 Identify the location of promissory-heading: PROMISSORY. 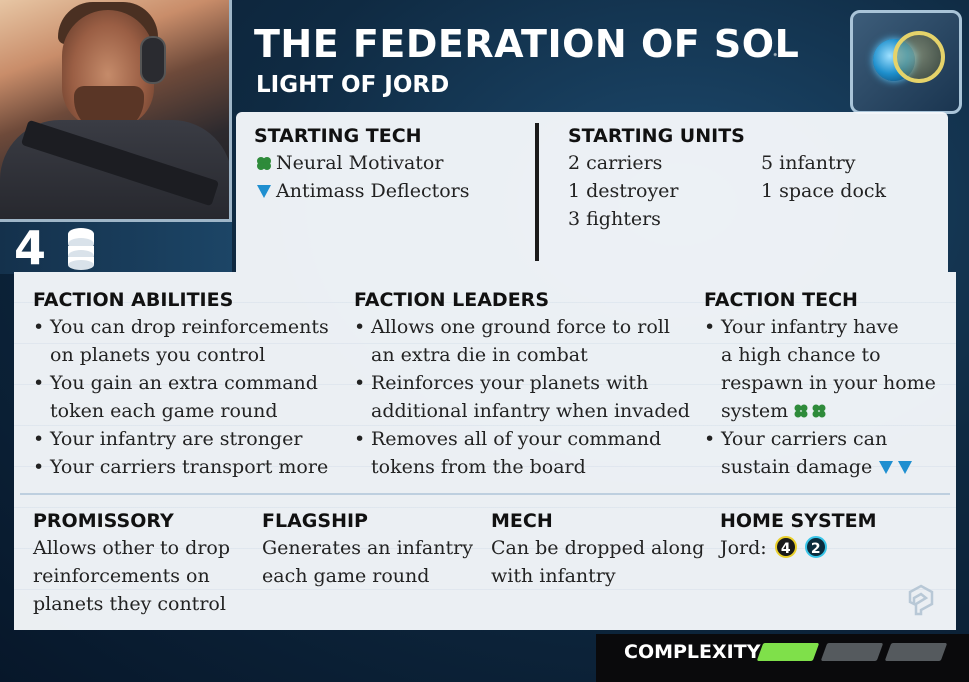
(103, 521).